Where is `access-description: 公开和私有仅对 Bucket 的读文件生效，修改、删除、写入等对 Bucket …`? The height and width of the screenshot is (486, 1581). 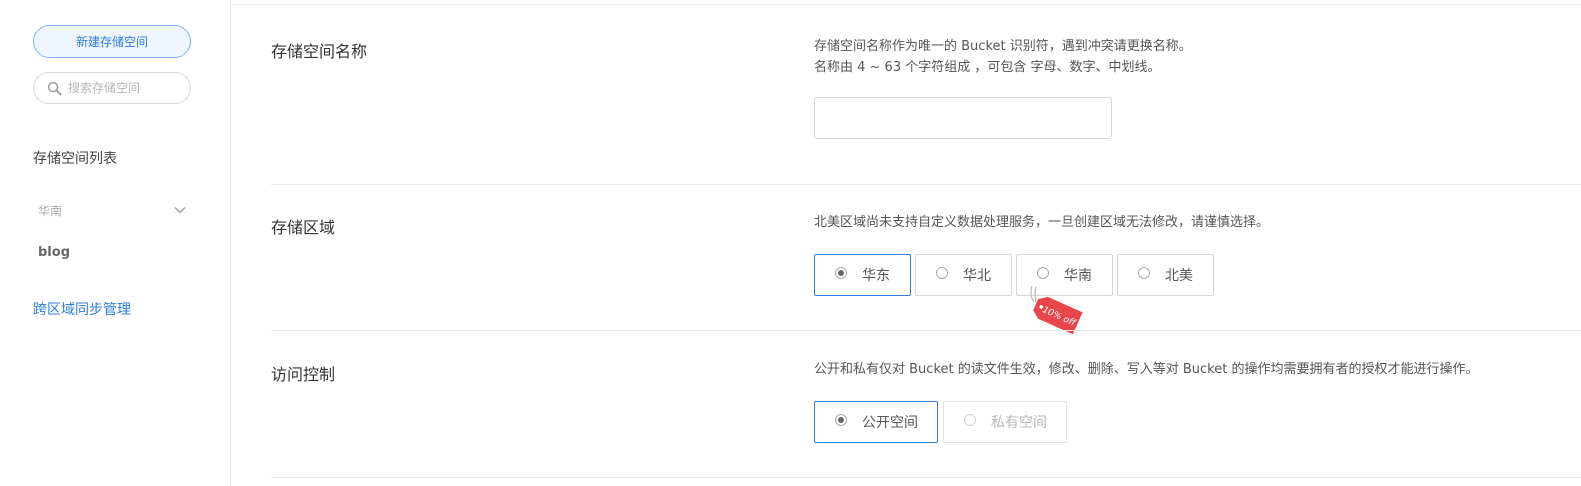
access-description: 公开和私有仅对 Bucket 的读文件生效，修改、删除、写入等对 Bucket … is located at coordinates (1146, 369).